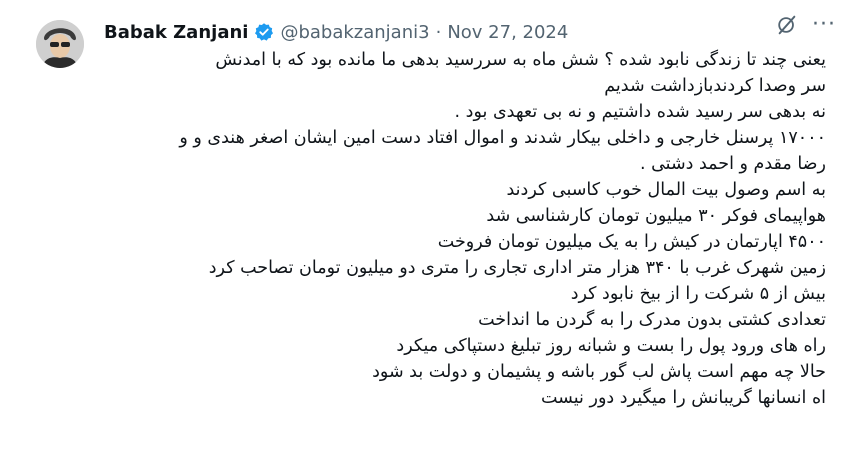  What do you see at coordinates (698, 294) in the screenshot?
I see `tweet-line: بیش از ۵ شرکت را از بیخ نابود کرد` at bounding box center [698, 294].